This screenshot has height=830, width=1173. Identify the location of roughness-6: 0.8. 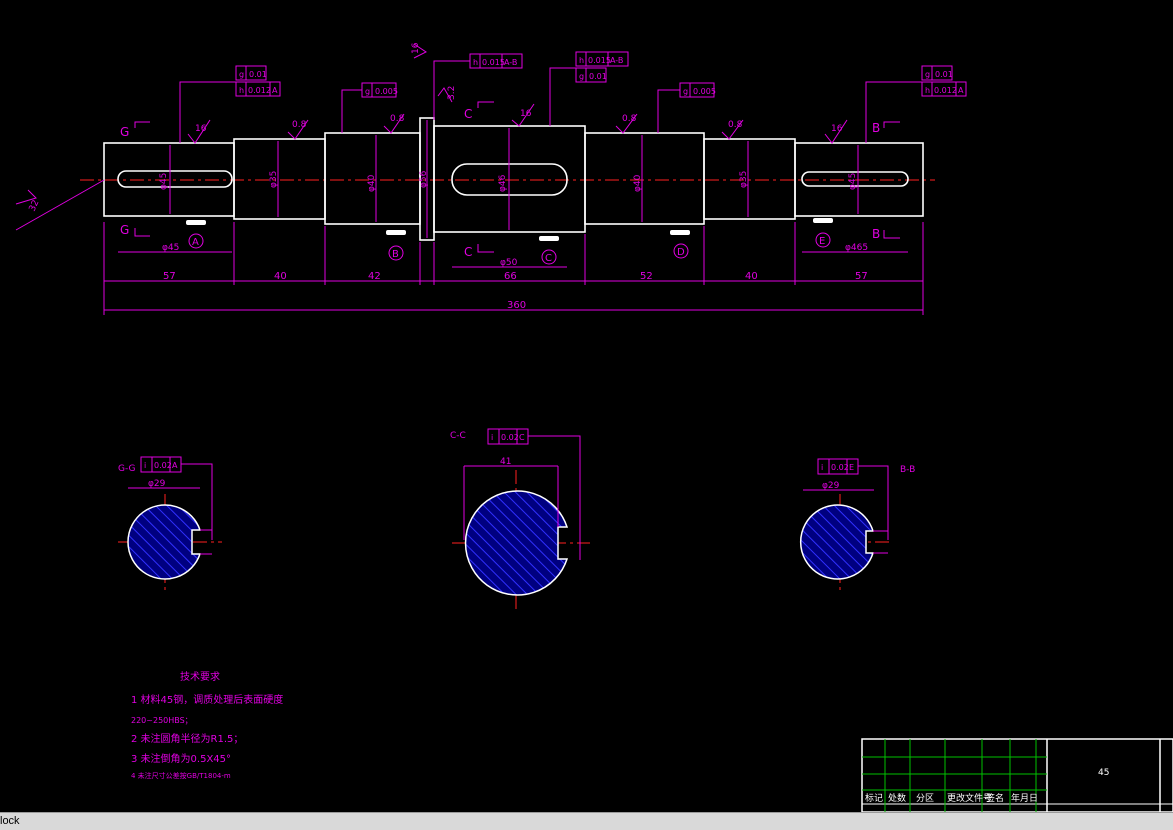
(735, 125).